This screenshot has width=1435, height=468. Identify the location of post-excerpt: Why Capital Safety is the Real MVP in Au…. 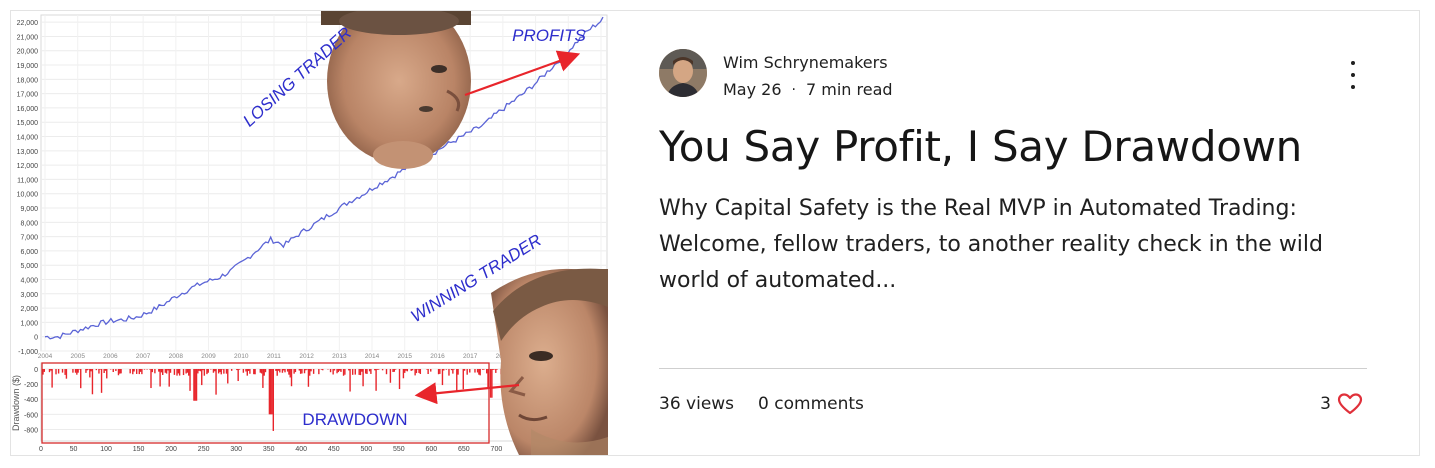
(1009, 245).